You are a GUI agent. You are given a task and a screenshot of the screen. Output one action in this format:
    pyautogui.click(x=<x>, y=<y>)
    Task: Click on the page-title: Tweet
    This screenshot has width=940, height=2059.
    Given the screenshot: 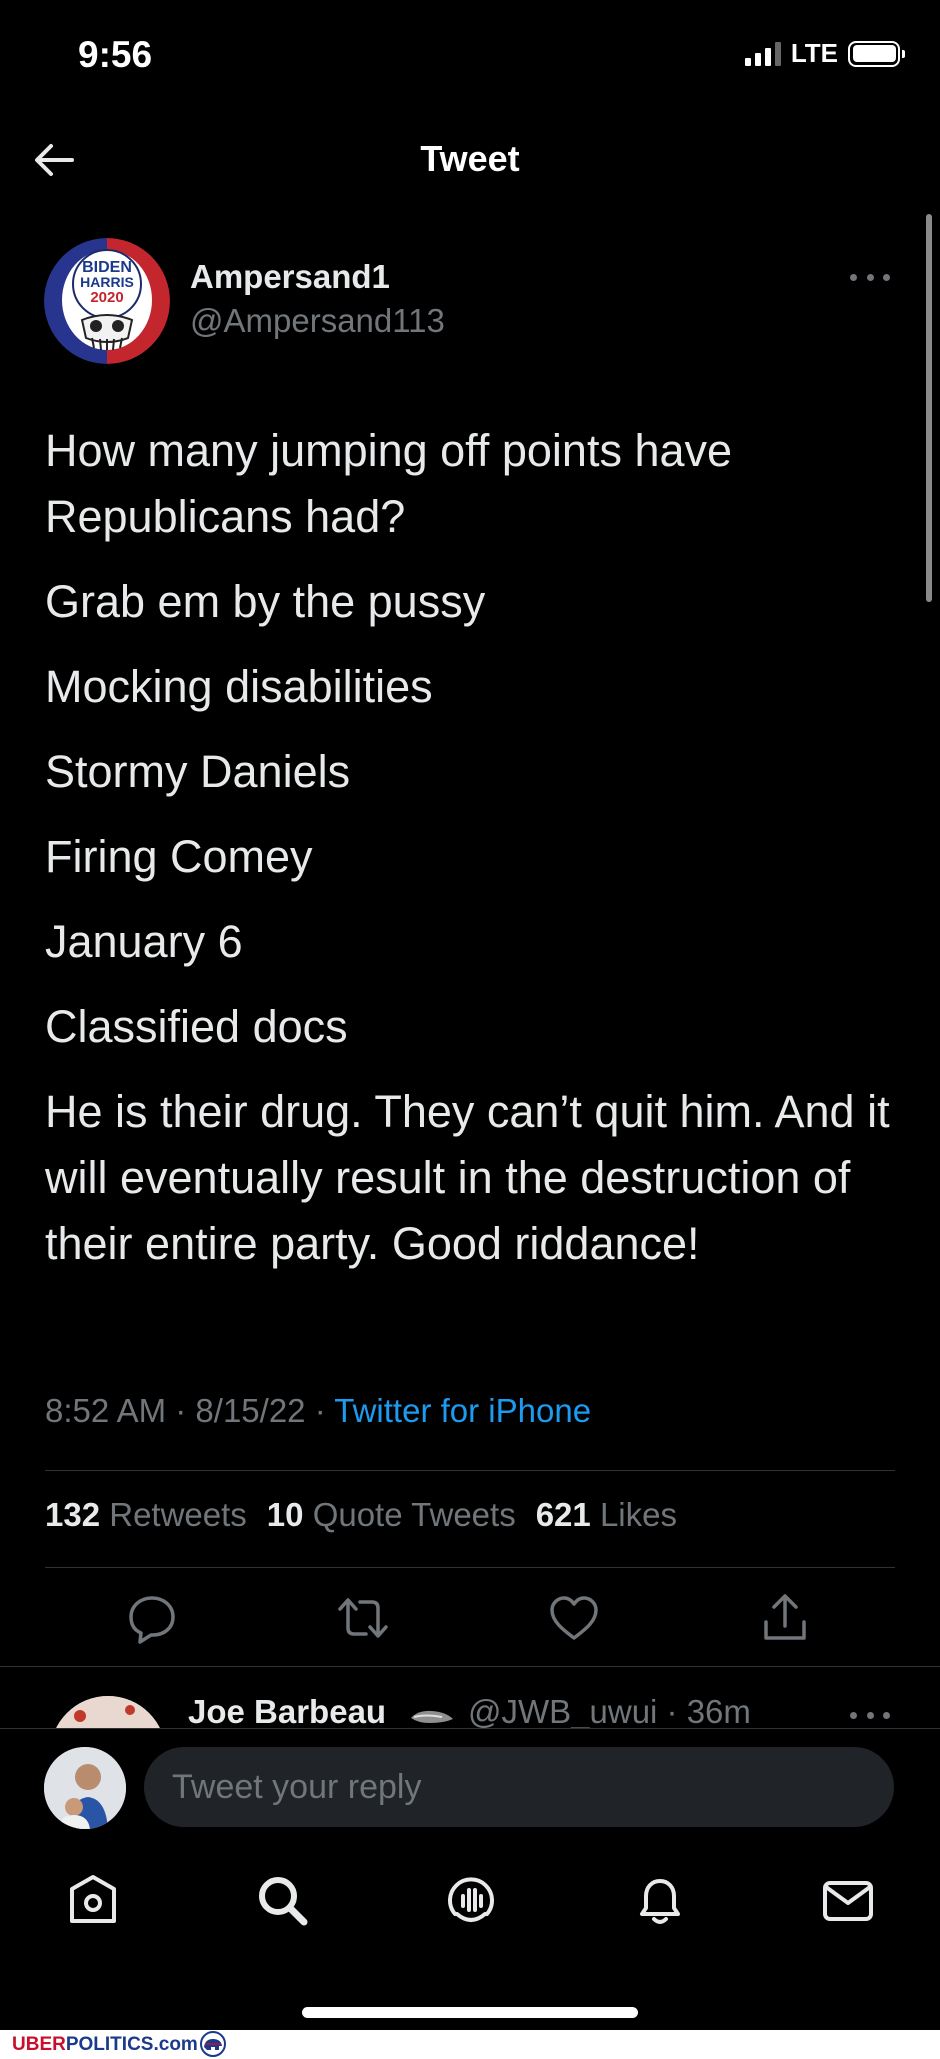 What is the action you would take?
    pyautogui.click(x=470, y=158)
    